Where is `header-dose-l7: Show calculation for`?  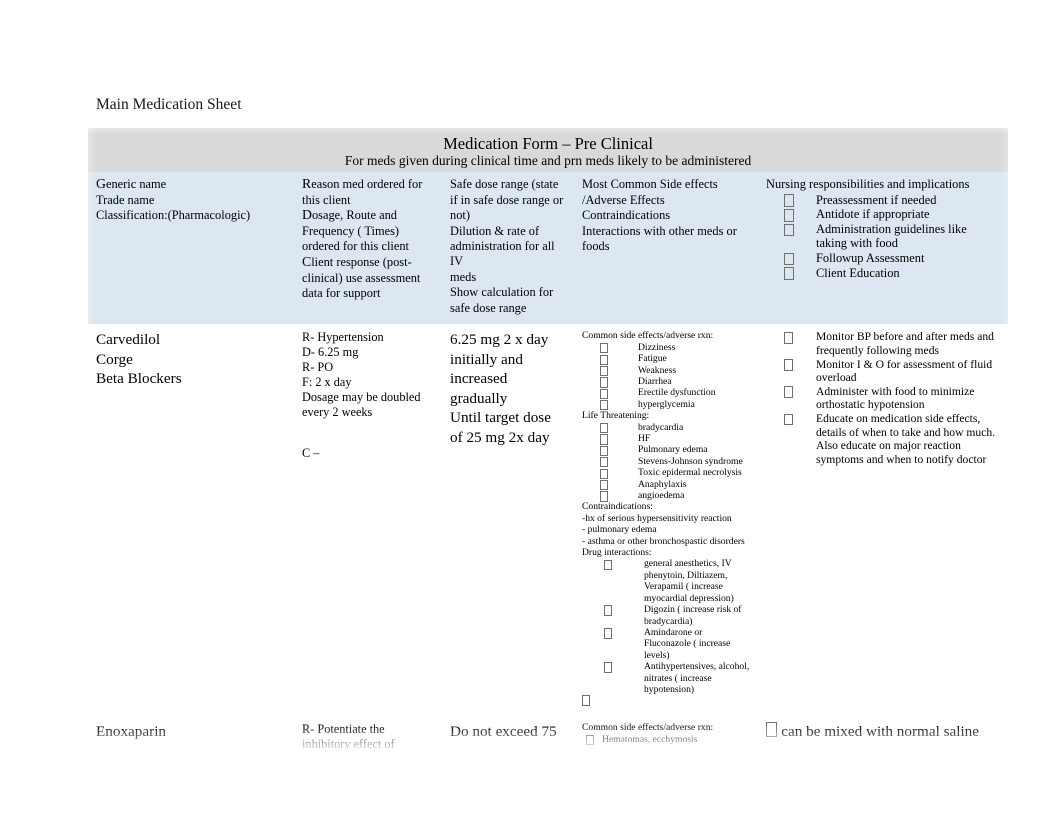 header-dose-l7: Show calculation for is located at coordinates (502, 292).